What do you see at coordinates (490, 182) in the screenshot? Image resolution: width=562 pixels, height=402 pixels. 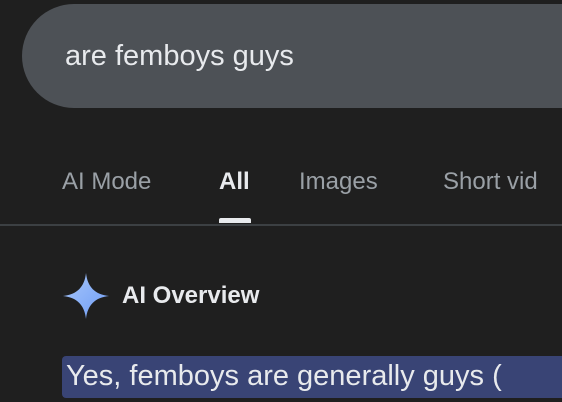 I see `tab-short-videos: Short vid` at bounding box center [490, 182].